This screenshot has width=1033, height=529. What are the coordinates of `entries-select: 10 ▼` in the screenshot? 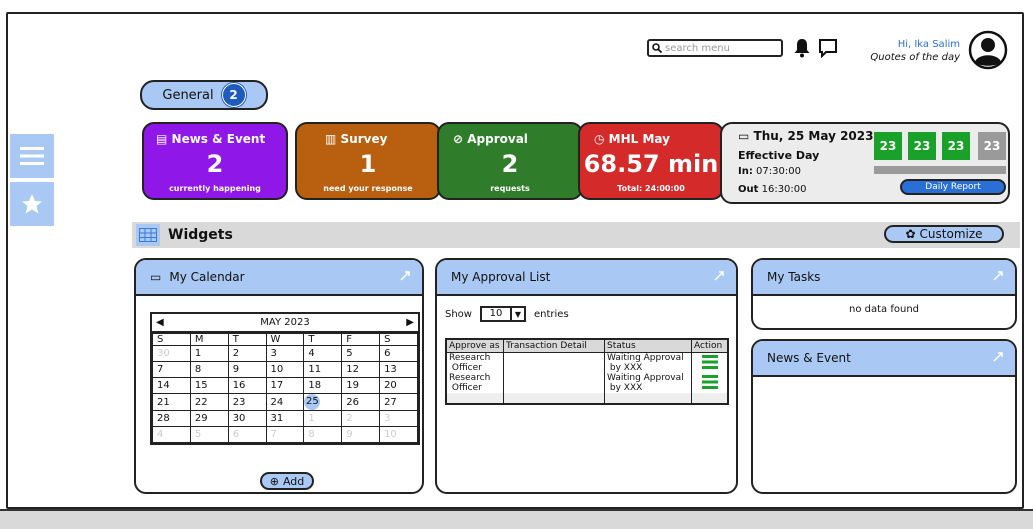 It's located at (502, 314).